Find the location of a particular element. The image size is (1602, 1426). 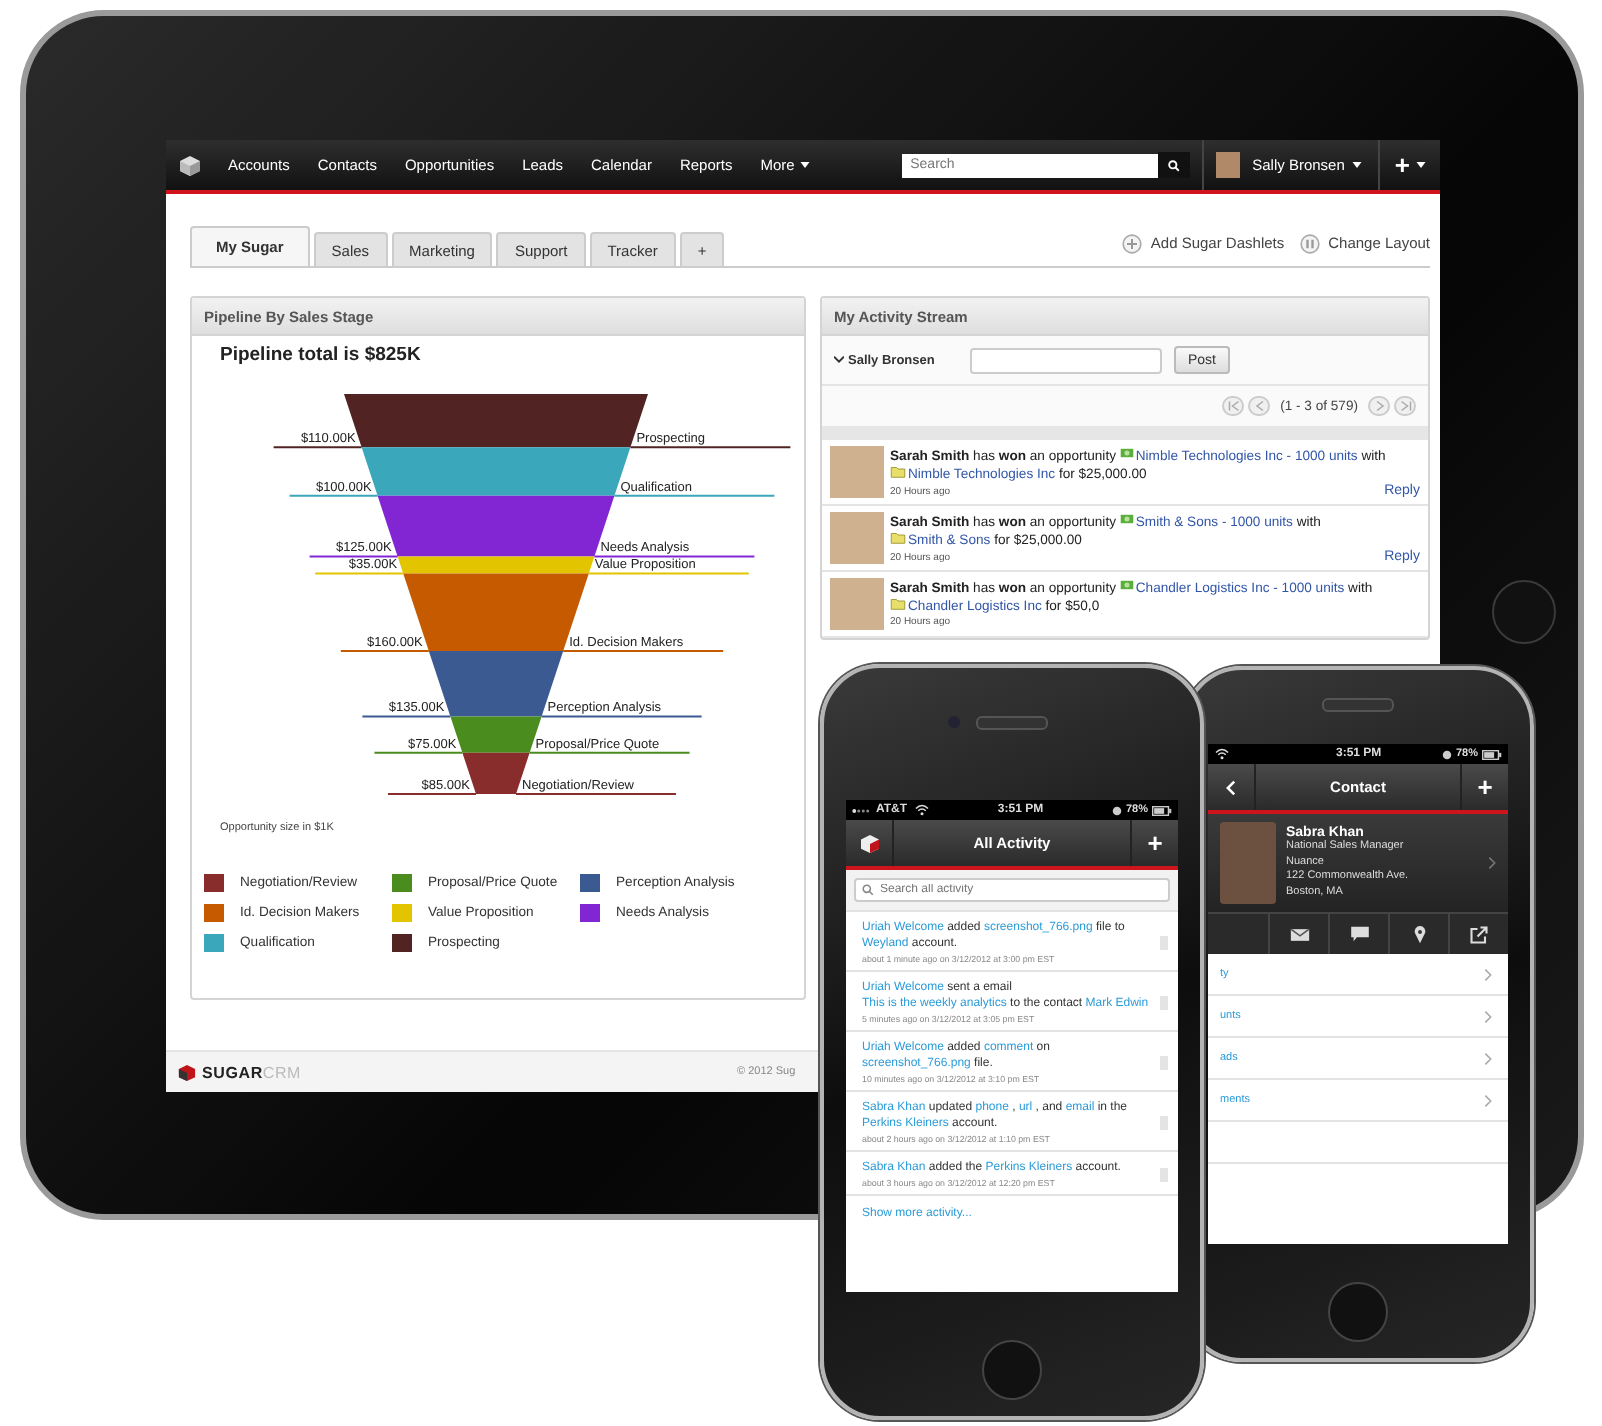

last-page-icon is located at coordinates (1405, 406).